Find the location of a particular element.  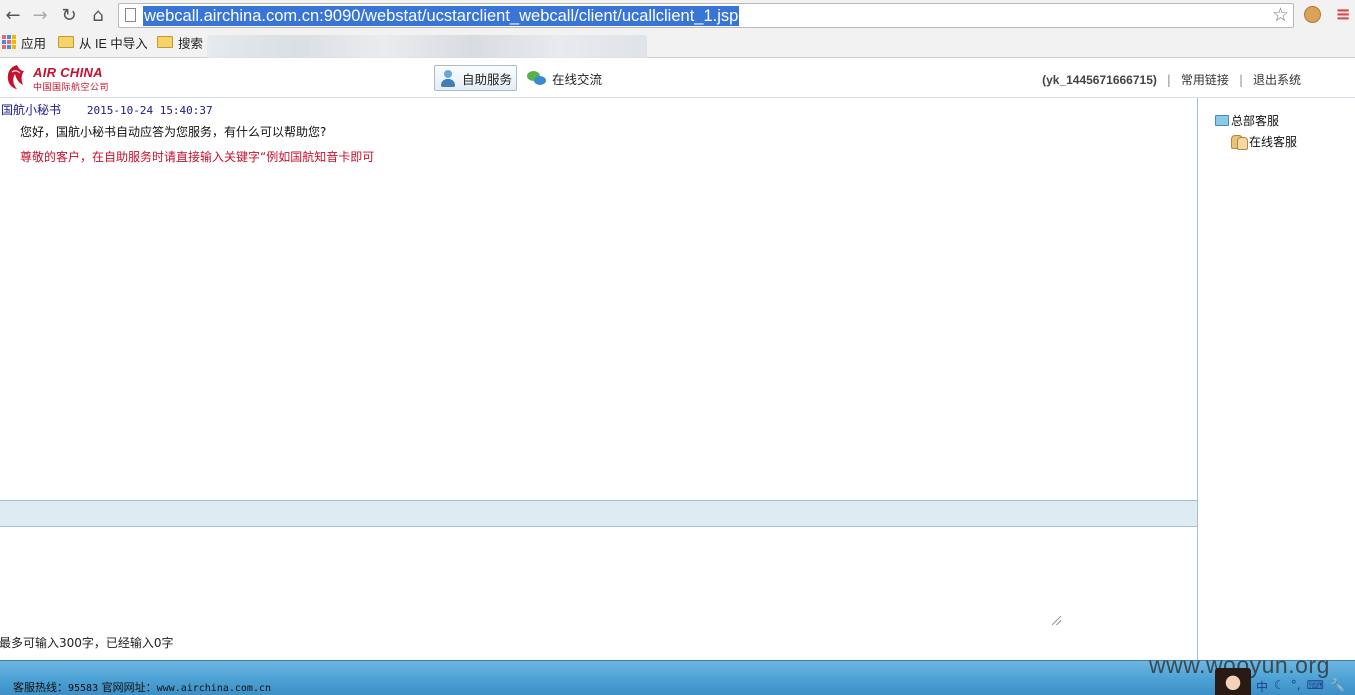

home-icon: ⌂ is located at coordinates (98, 15).